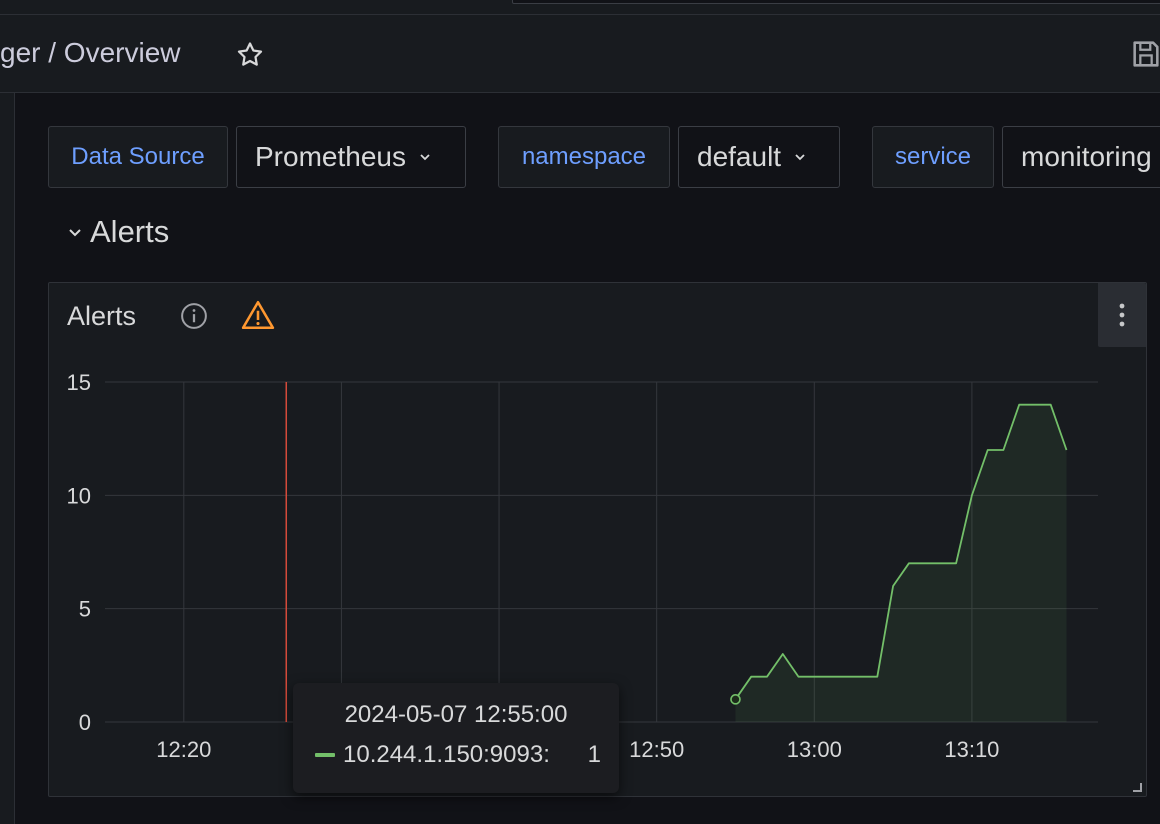 The width and height of the screenshot is (1160, 824). I want to click on x-tick-label: 13:10, so click(971, 749).